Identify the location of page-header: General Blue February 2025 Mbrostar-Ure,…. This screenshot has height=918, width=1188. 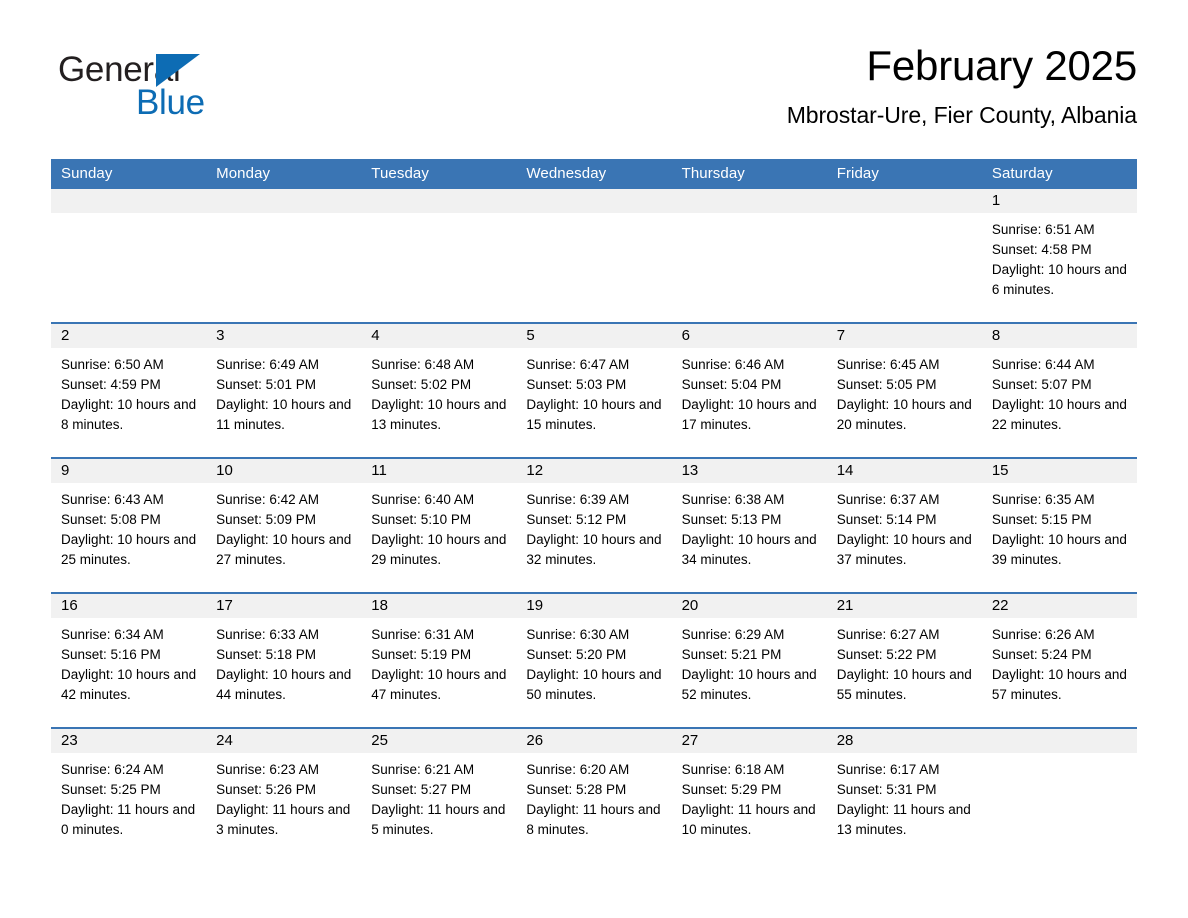
(594, 94).